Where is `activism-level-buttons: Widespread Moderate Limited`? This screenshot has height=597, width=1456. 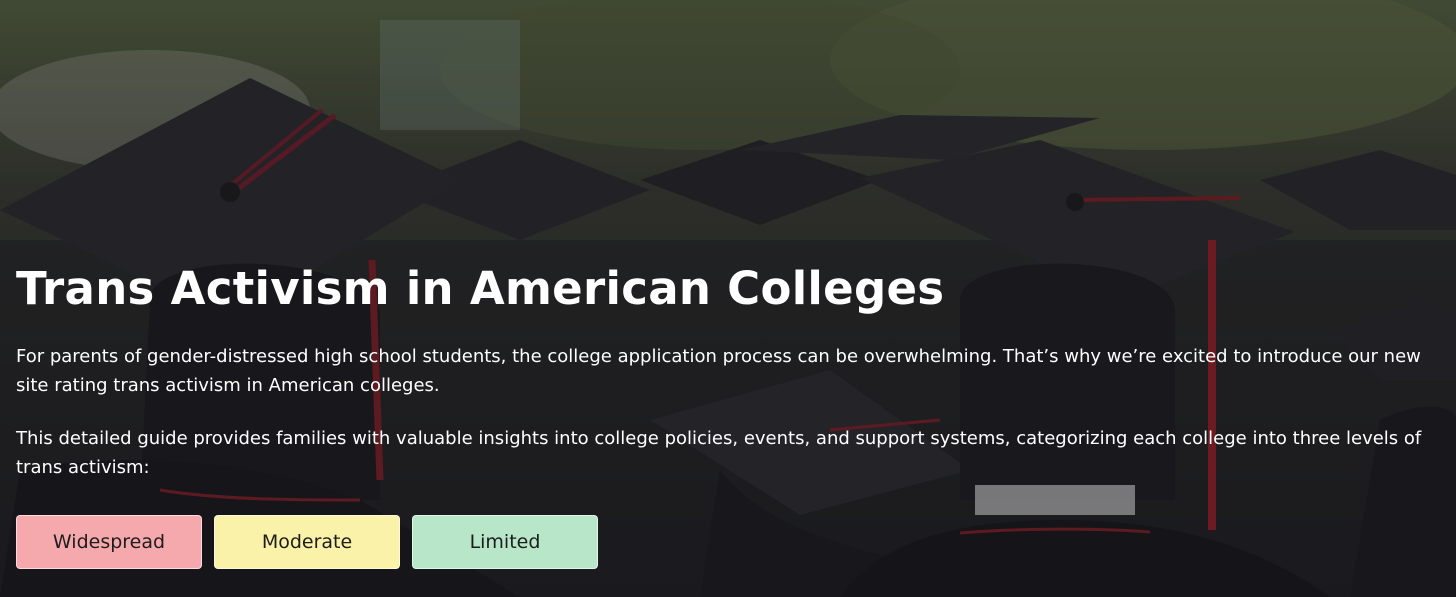 activism-level-buttons: Widespread Moderate Limited is located at coordinates (307, 542).